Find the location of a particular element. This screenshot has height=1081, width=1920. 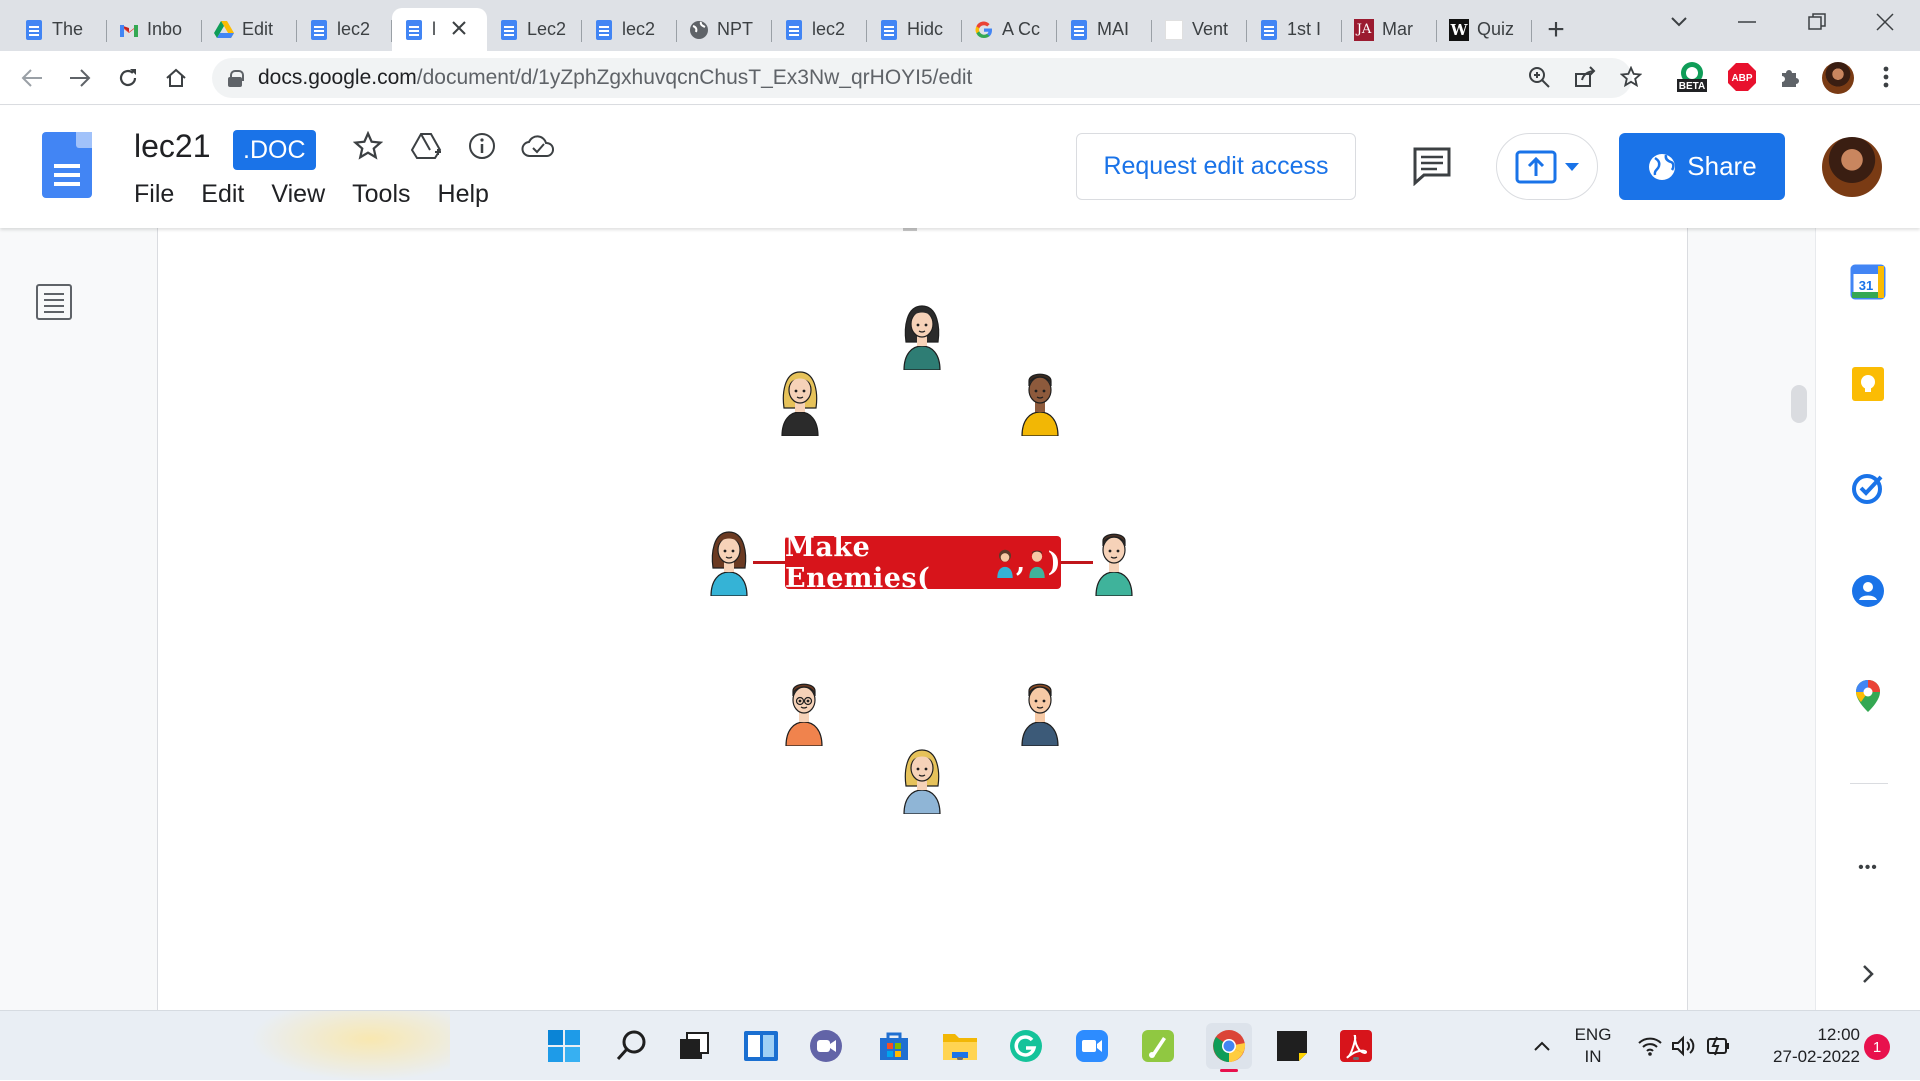

language-code: ENG is located at coordinates (1593, 1034).